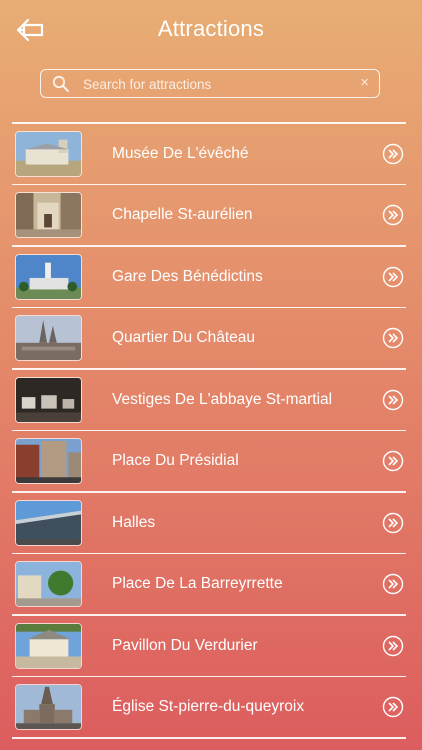 This screenshot has width=422, height=750. I want to click on attraction-name: Église St-pierre-du-queyroix, so click(208, 706).